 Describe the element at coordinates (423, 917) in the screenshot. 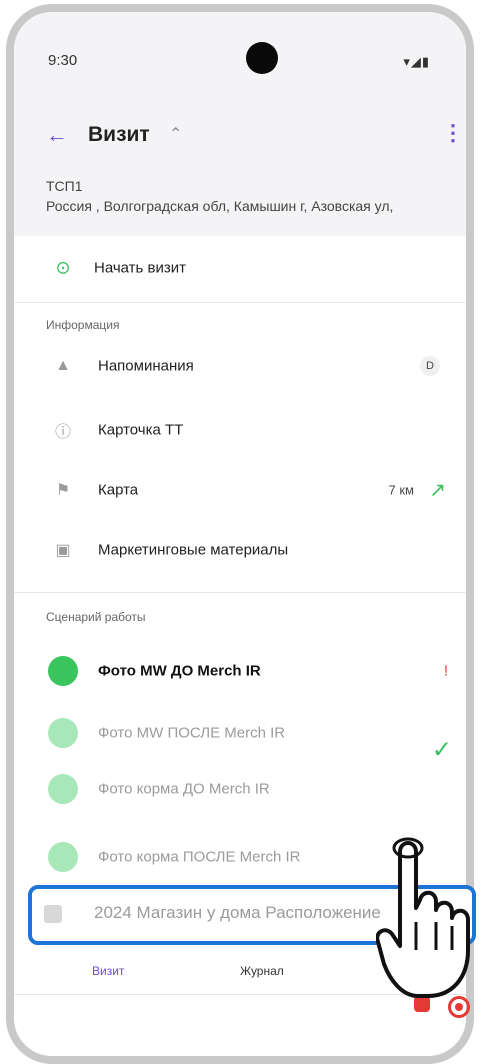

I see `hand-pointer-icon` at that location.